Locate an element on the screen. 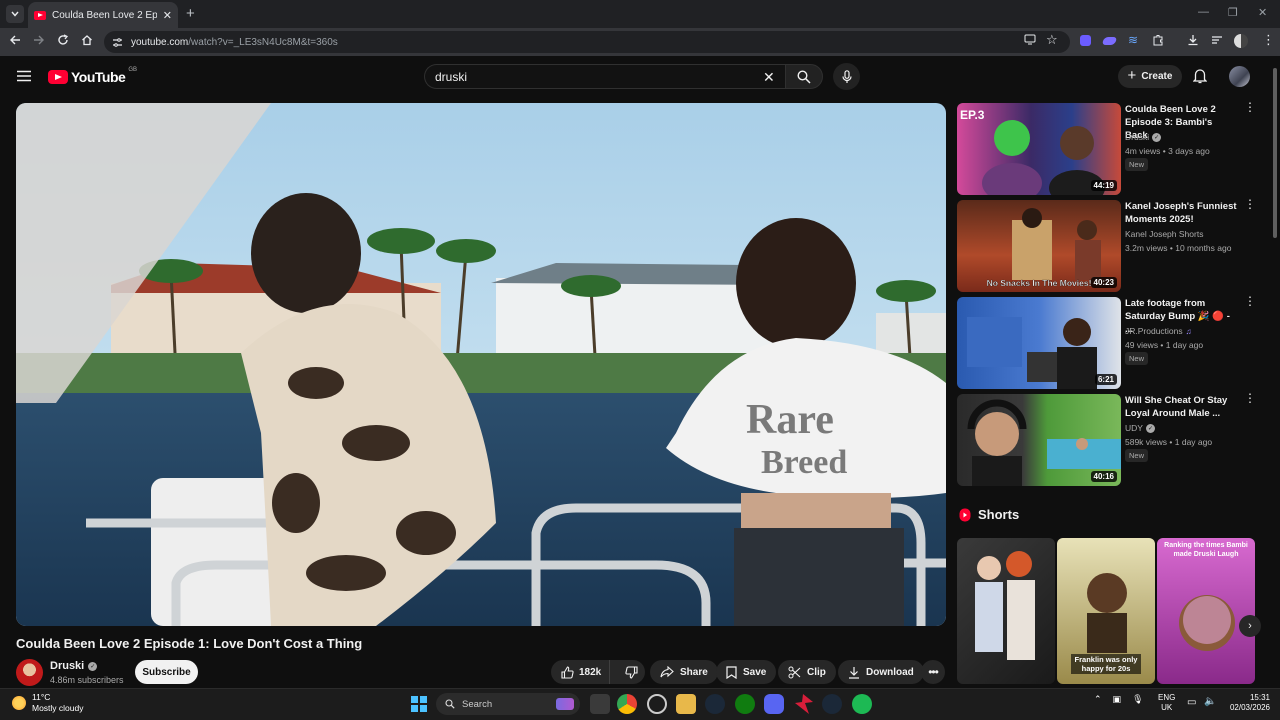  install-app-icon is located at coordinates (1030, 39).